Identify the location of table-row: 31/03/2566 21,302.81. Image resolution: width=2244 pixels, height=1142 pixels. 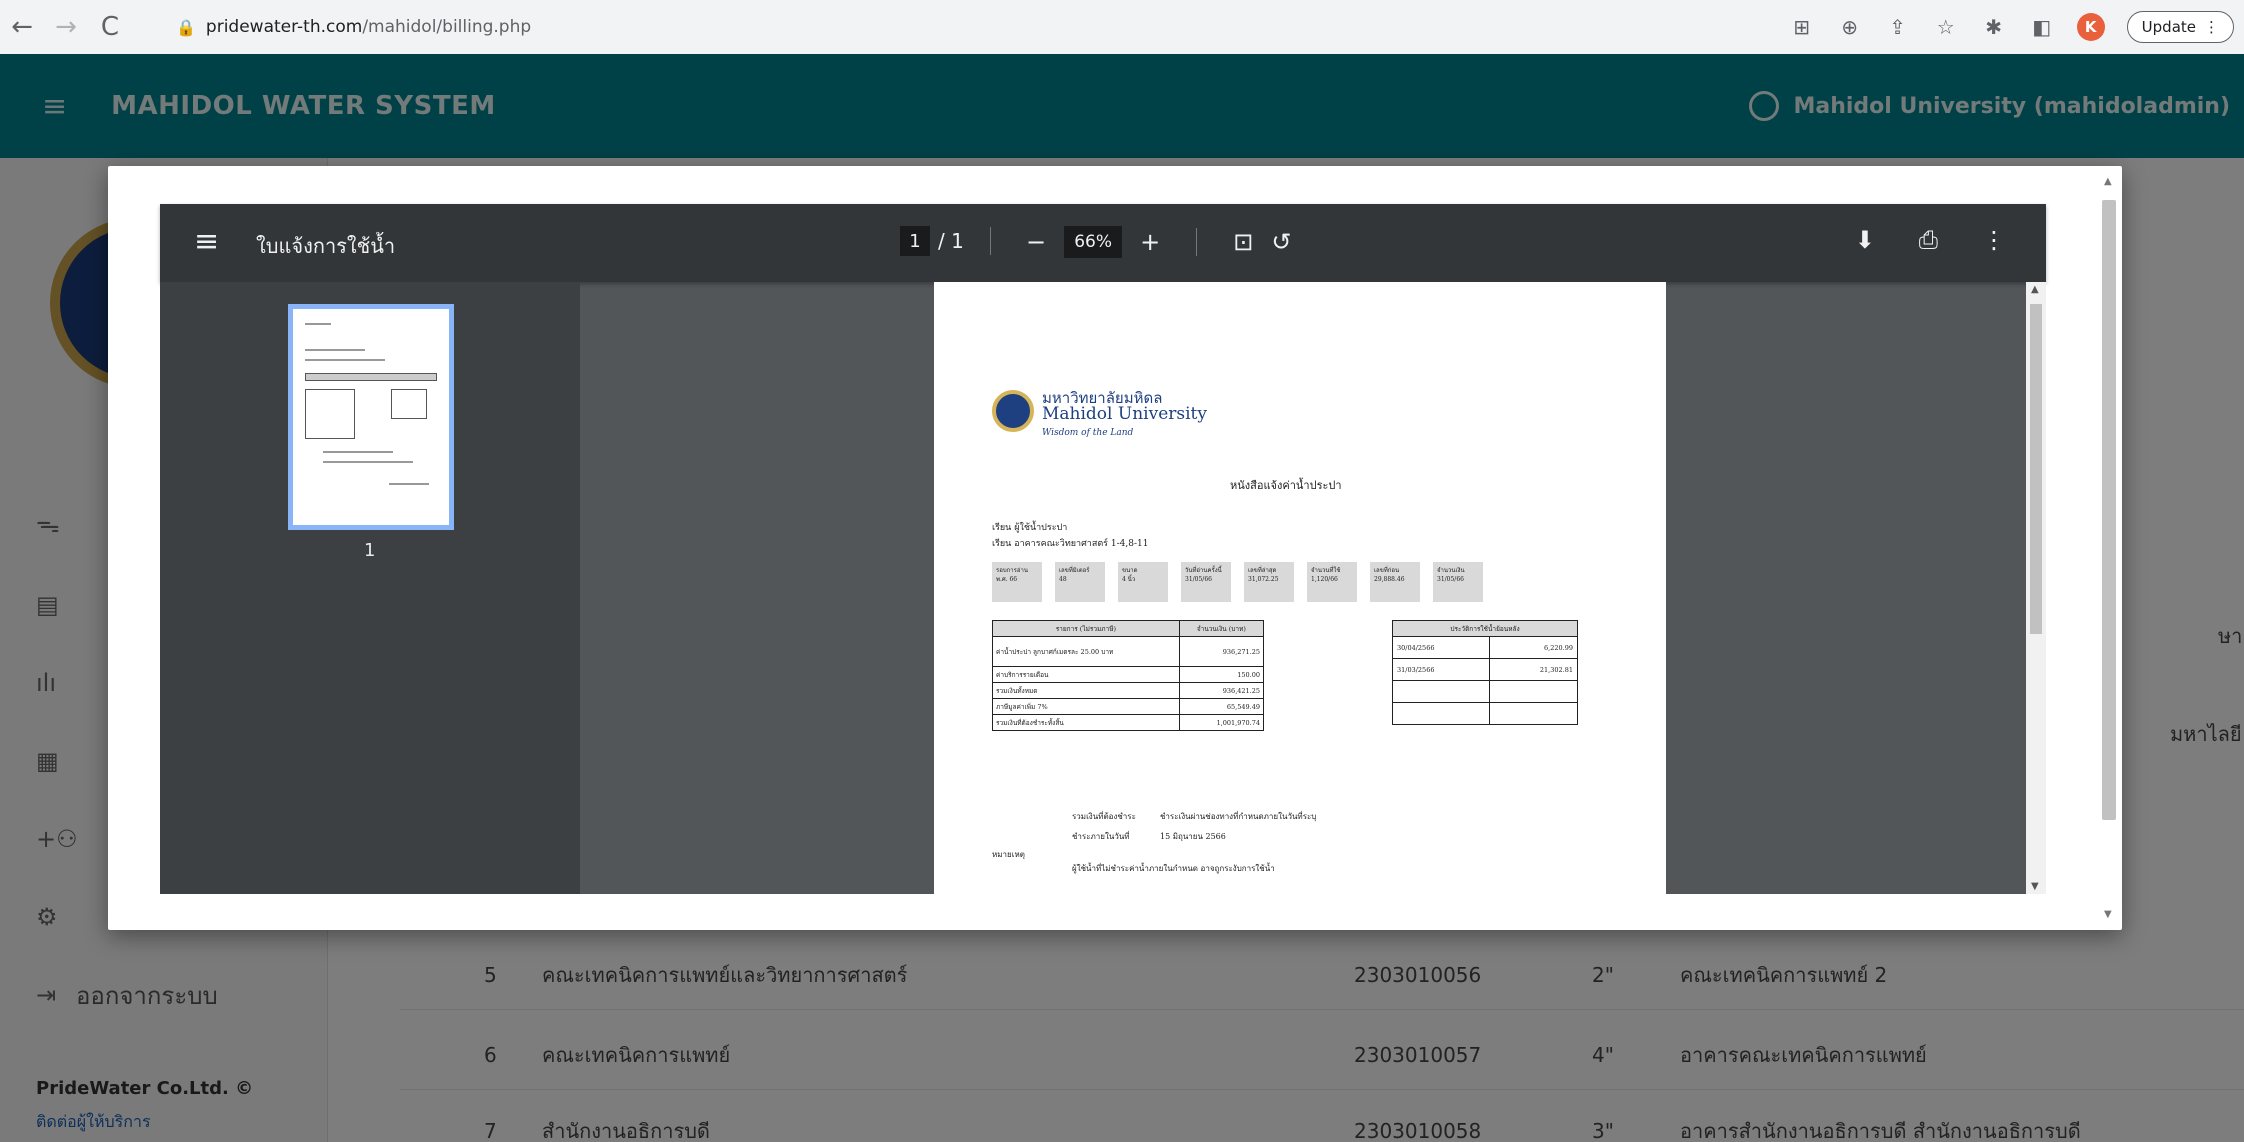
(1484, 669).